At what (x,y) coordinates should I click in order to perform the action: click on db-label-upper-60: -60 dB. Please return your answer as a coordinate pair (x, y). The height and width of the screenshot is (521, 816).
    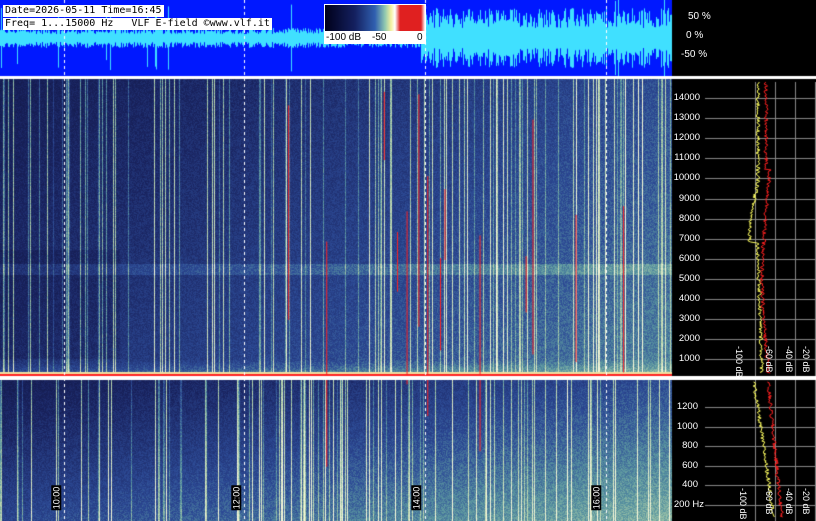
    Looking at the image, I should click on (769, 359).